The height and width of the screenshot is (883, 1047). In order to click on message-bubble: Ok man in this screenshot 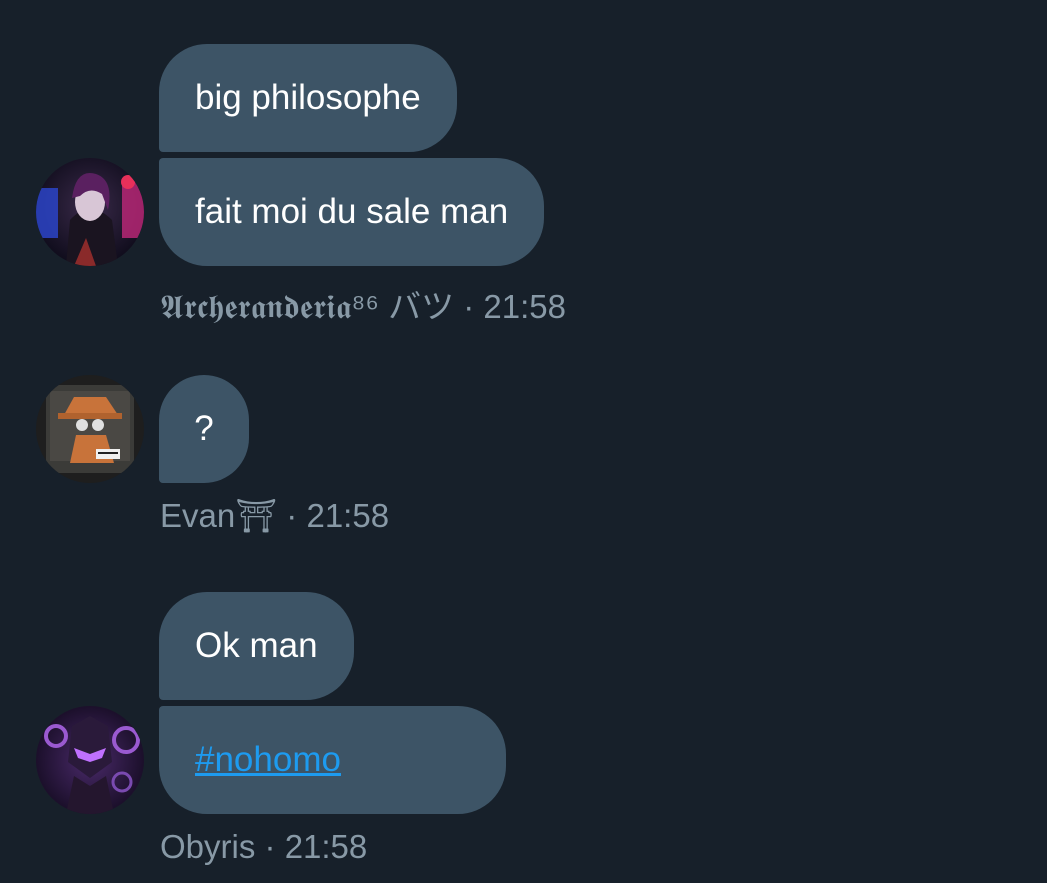, I will do `click(256, 646)`.